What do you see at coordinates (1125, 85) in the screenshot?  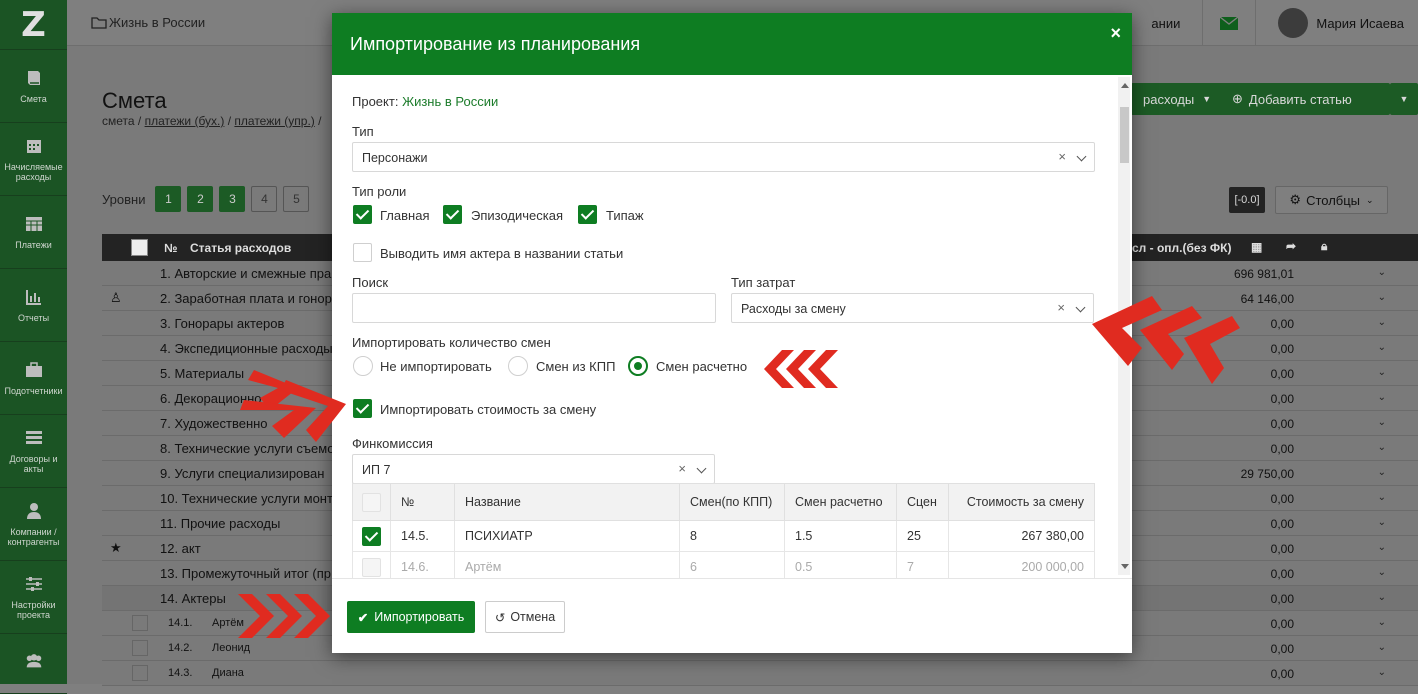 I see `scroll-up-icon` at bounding box center [1125, 85].